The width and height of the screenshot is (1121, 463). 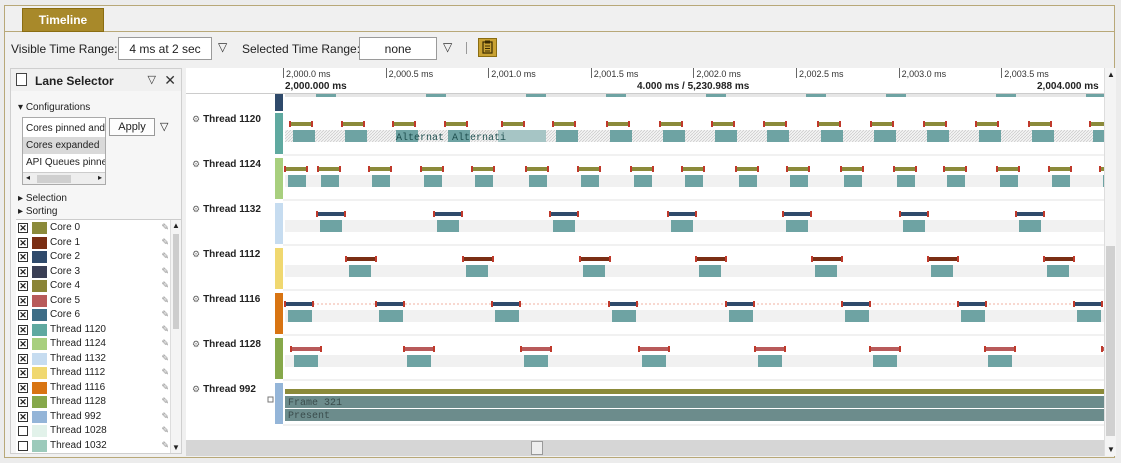 I want to click on lane-item: Thread 1028 ✎, so click(x=93, y=431).